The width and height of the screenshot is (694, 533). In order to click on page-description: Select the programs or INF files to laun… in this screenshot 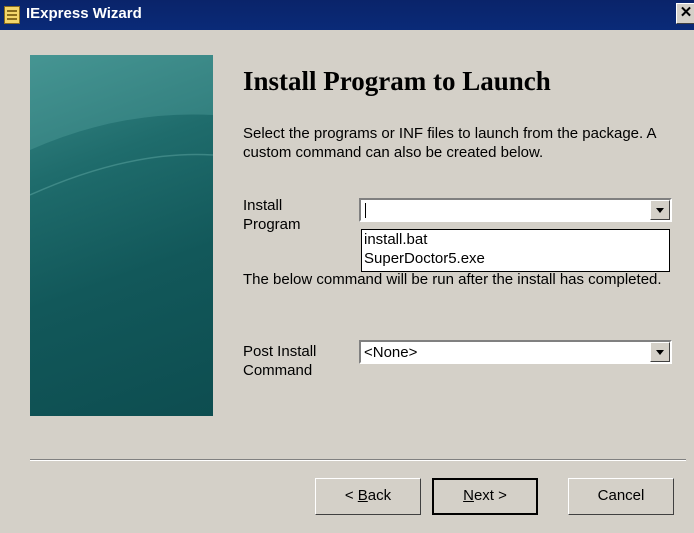, I will do `click(449, 143)`.